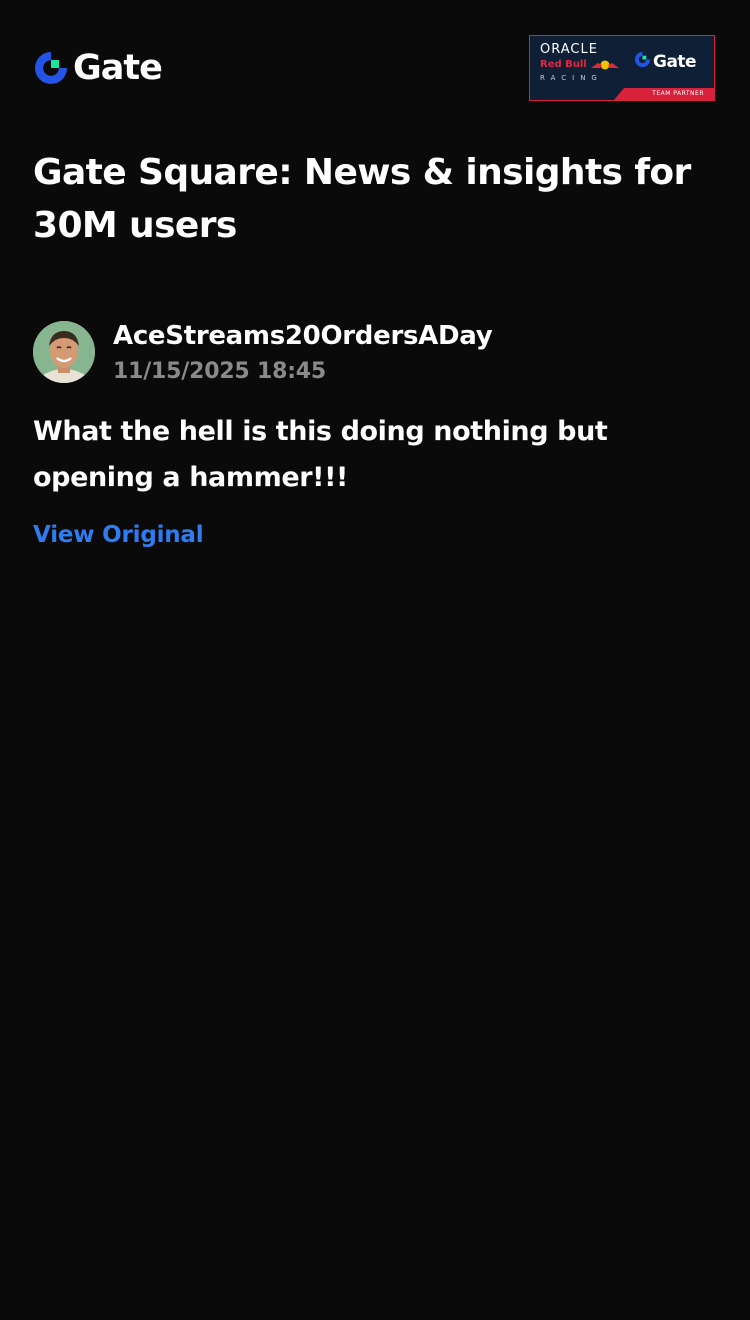 Image resolution: width=750 pixels, height=1320 pixels. I want to click on gate-logo: Gate, so click(98, 68).